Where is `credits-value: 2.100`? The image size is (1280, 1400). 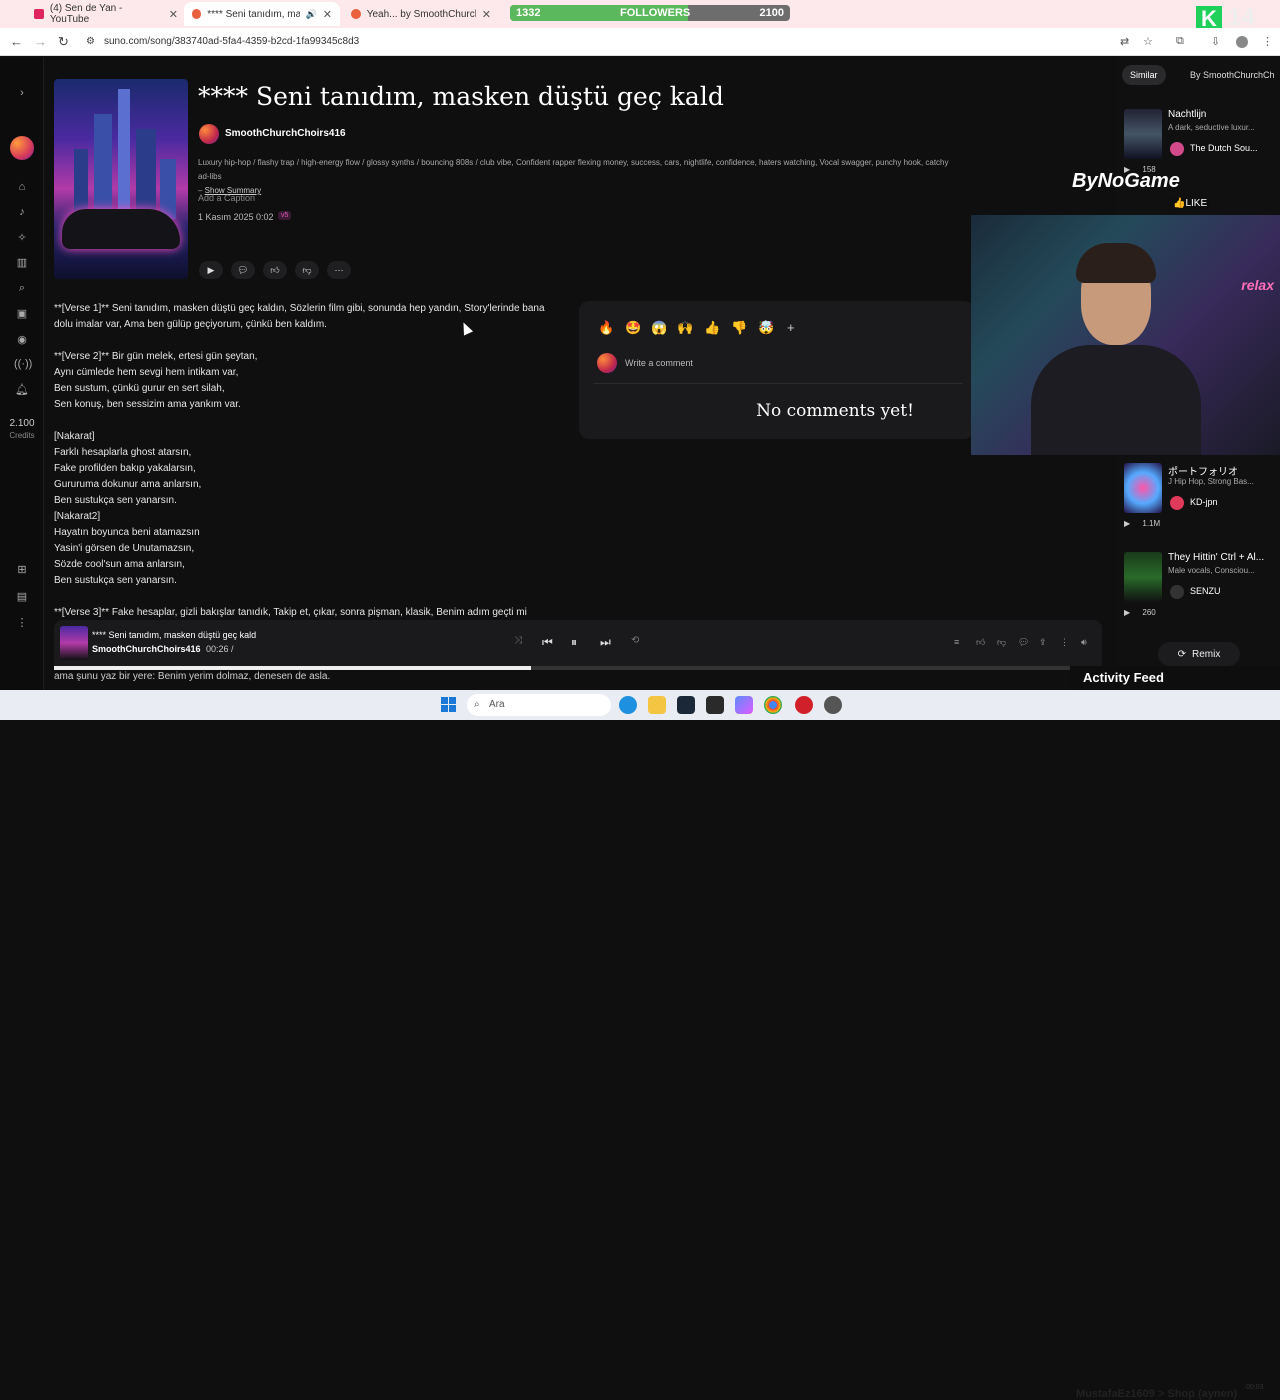 credits-value: 2.100 is located at coordinates (22, 423).